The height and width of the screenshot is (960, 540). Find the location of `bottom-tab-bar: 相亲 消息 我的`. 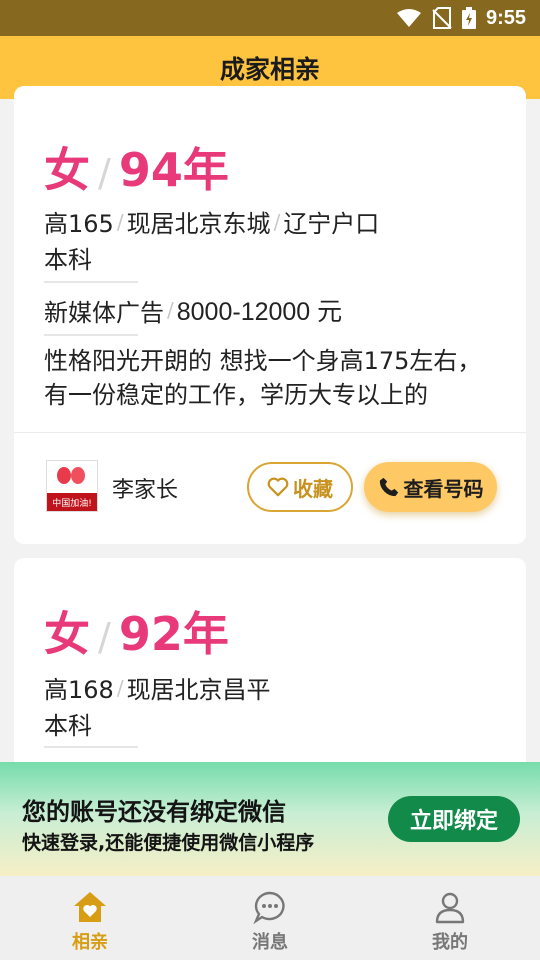

bottom-tab-bar: 相亲 消息 我的 is located at coordinates (270, 918).